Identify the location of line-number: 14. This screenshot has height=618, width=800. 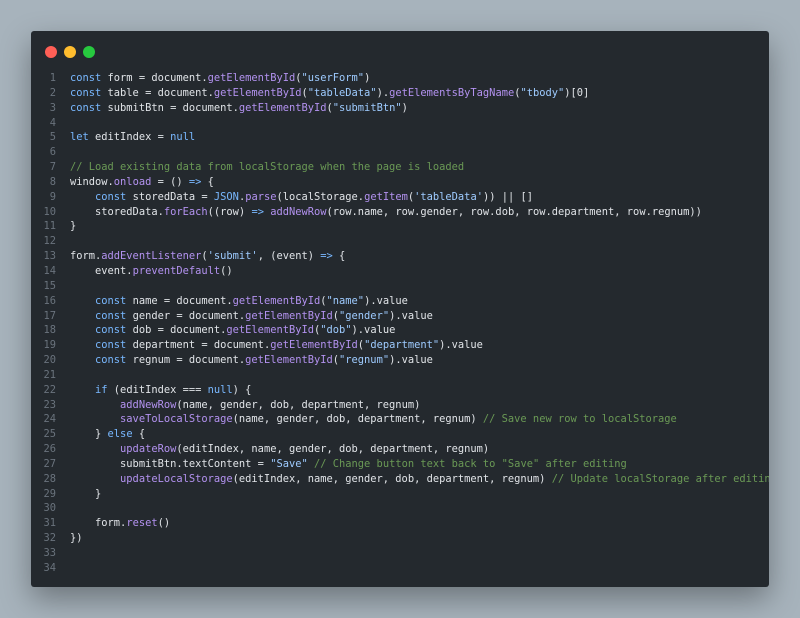
(49, 270).